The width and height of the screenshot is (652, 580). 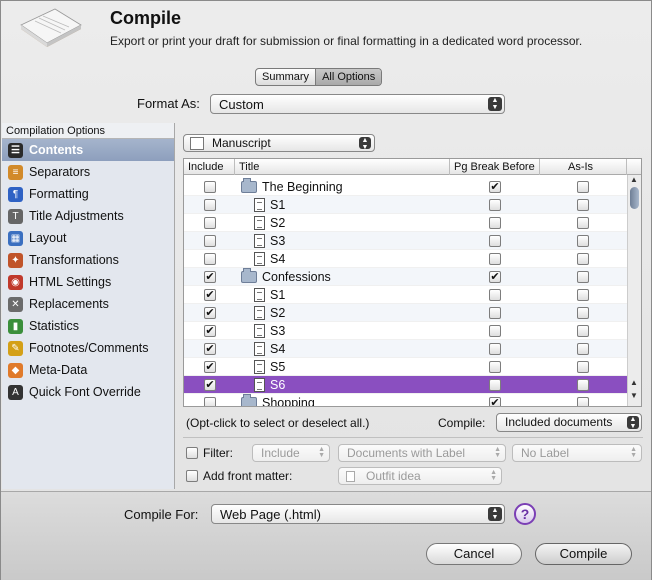 I want to click on row-title: Confessions, so click(x=296, y=277).